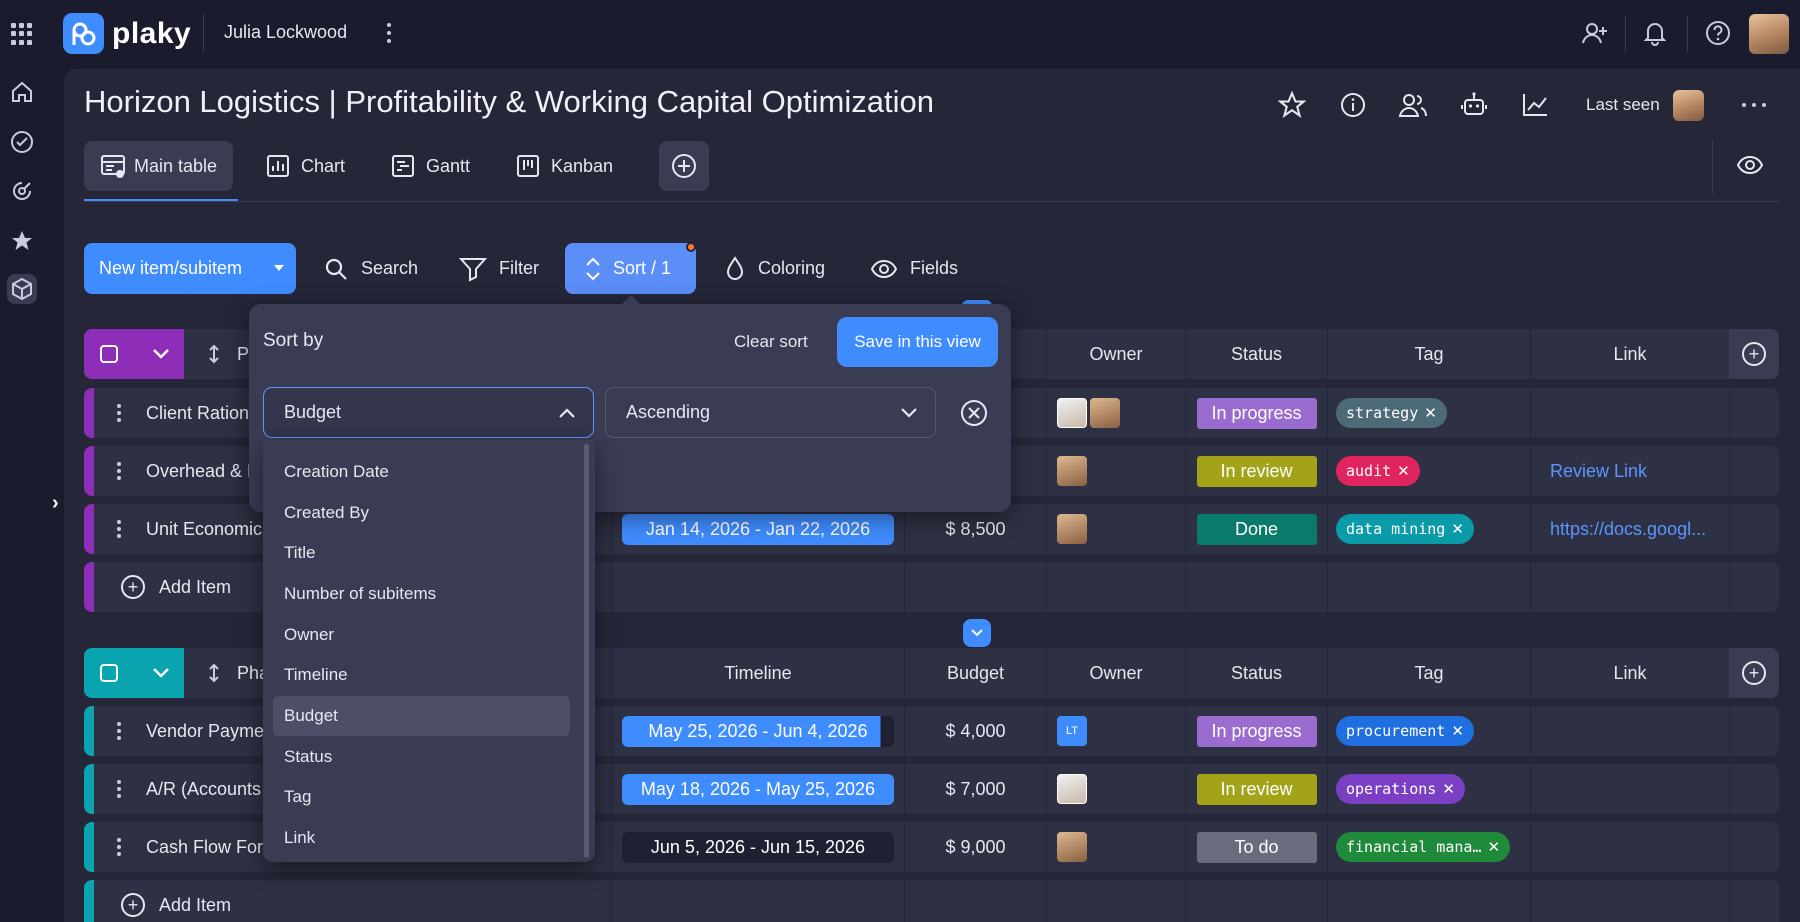 The width and height of the screenshot is (1800, 922). I want to click on sort-field-select: Budget, so click(428, 412).